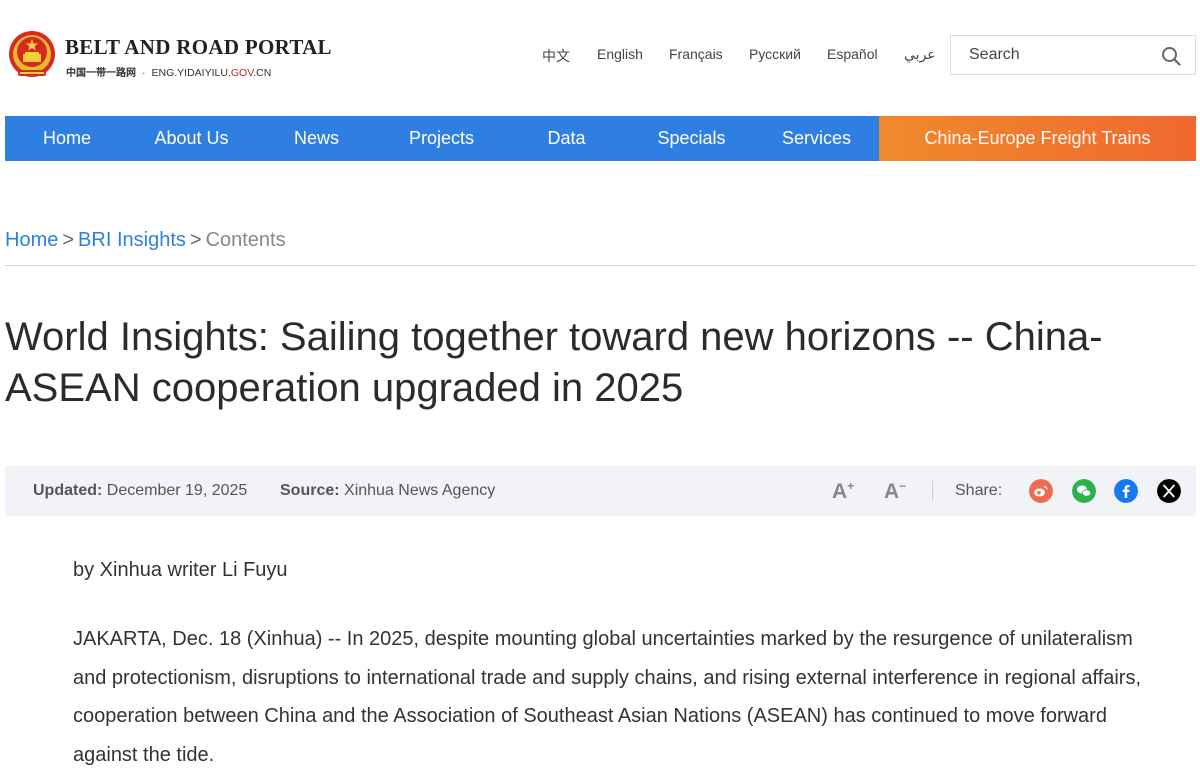  Describe the element at coordinates (566, 138) in the screenshot. I see `nav-data: Data` at that location.